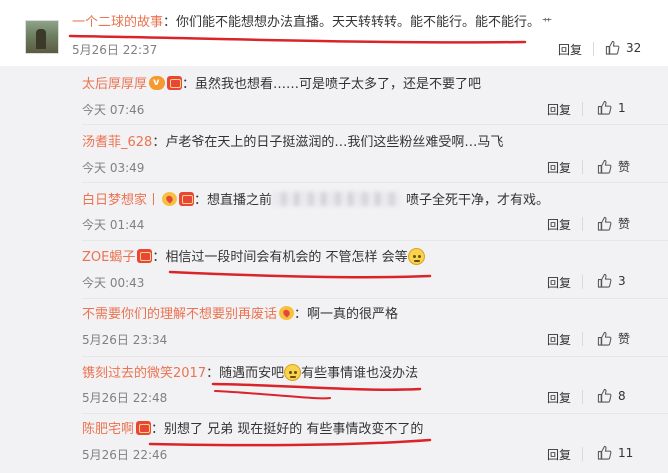  Describe the element at coordinates (113, 168) in the screenshot. I see `reply-time: 今天 03:49` at that location.